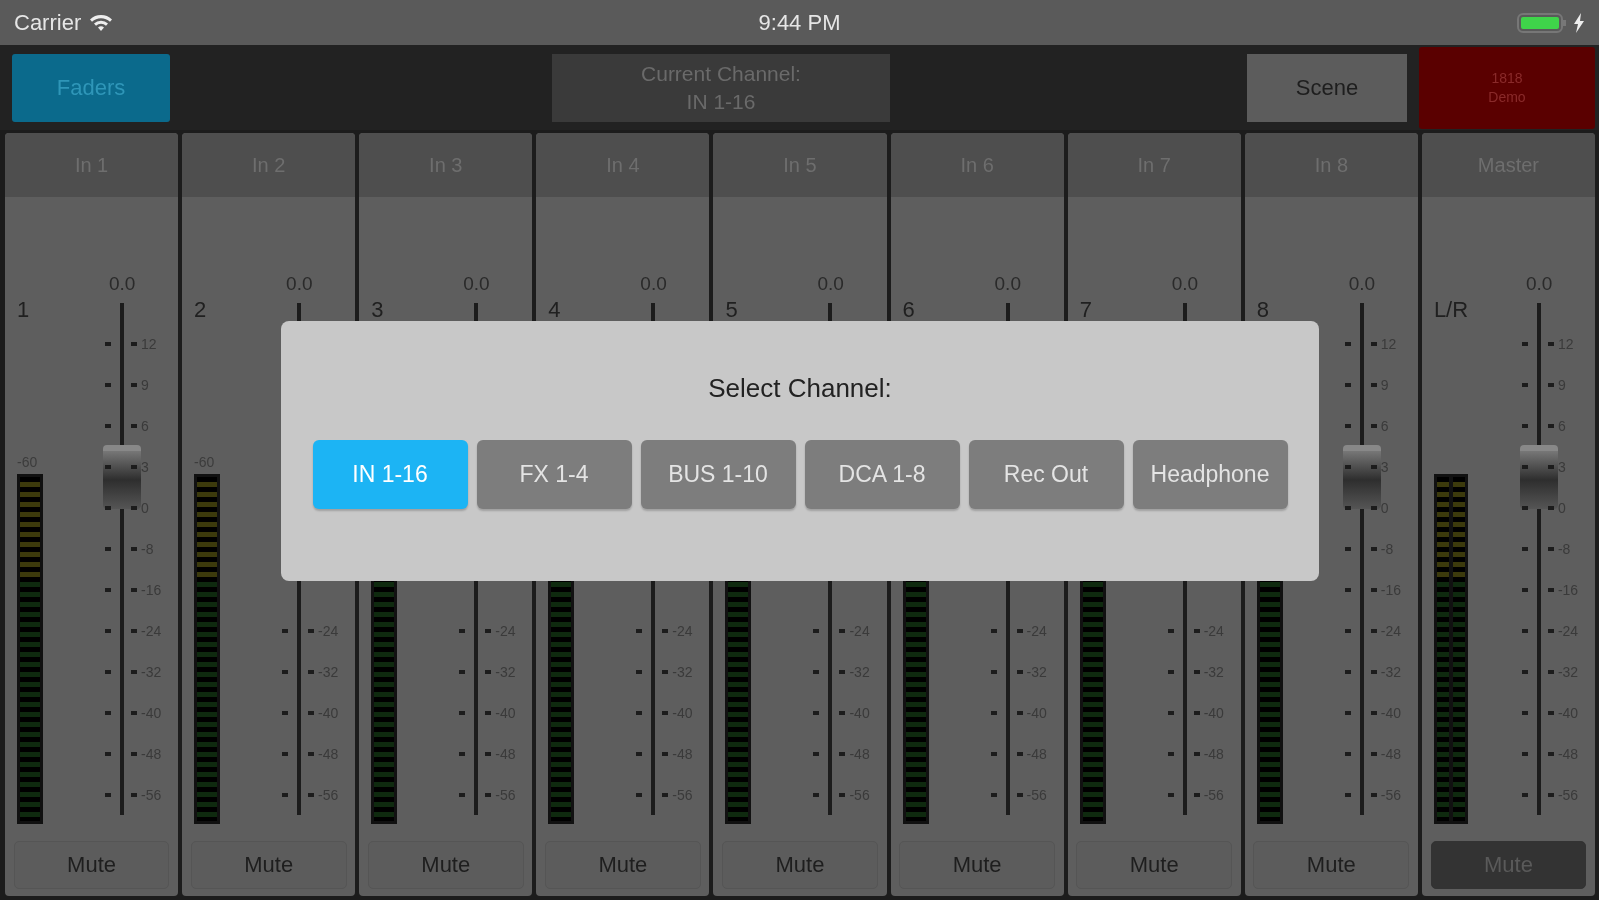  I want to click on channel-option-button: BUS 1-10, so click(718, 474).